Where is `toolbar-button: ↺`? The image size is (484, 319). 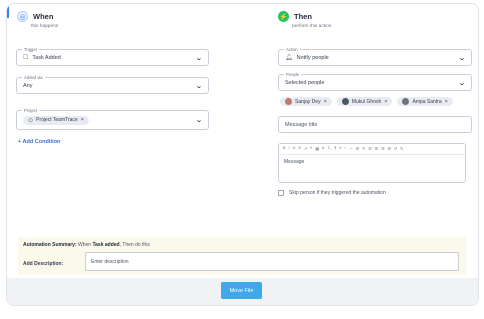 toolbar-button: ↺ is located at coordinates (395, 148).